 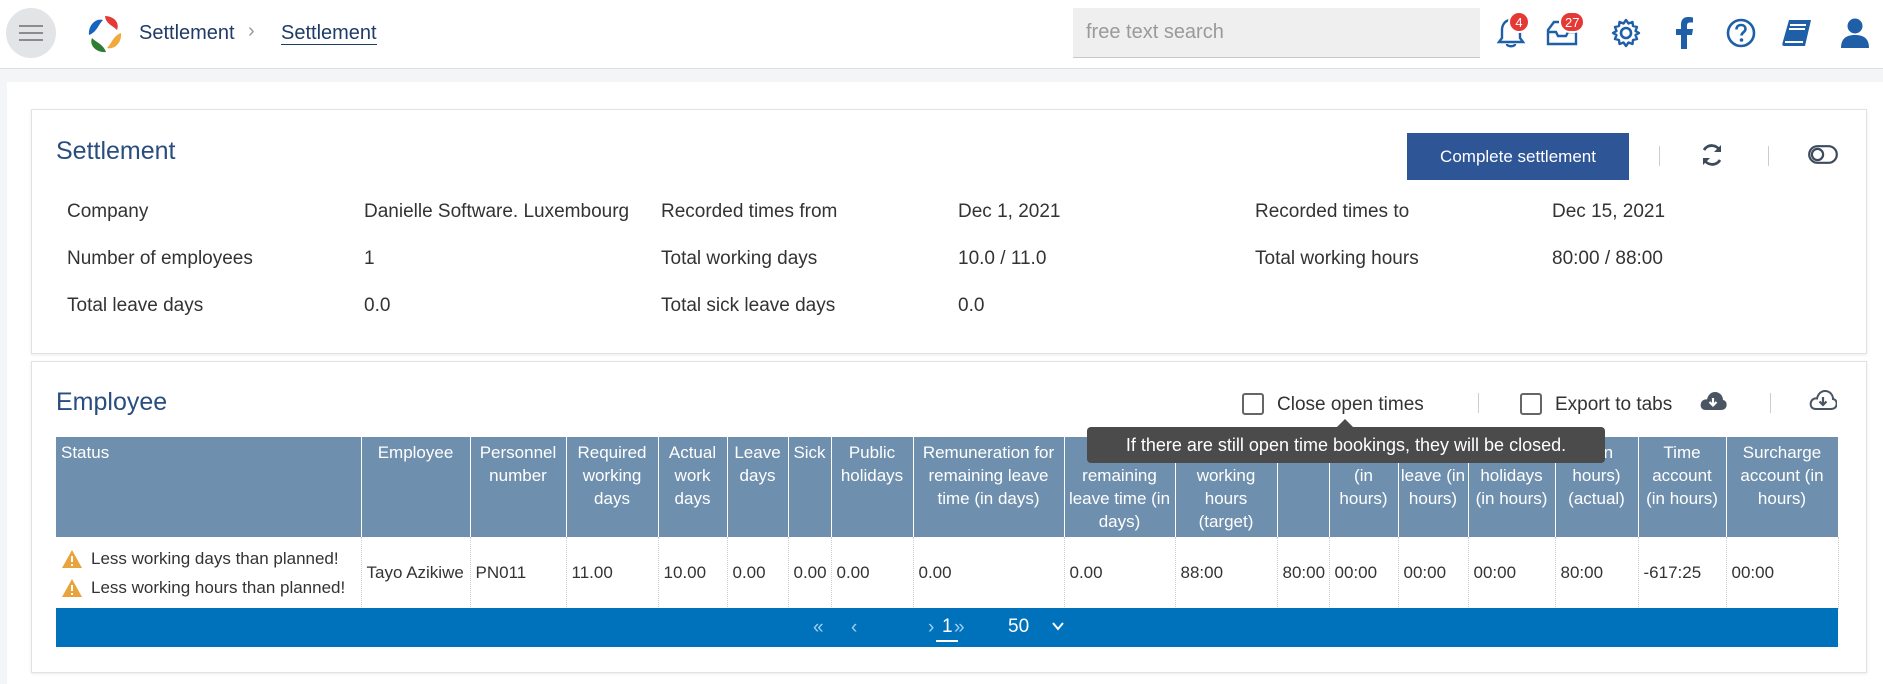 What do you see at coordinates (749, 211) in the screenshot?
I see `recorded-from-label: Recorded times from` at bounding box center [749, 211].